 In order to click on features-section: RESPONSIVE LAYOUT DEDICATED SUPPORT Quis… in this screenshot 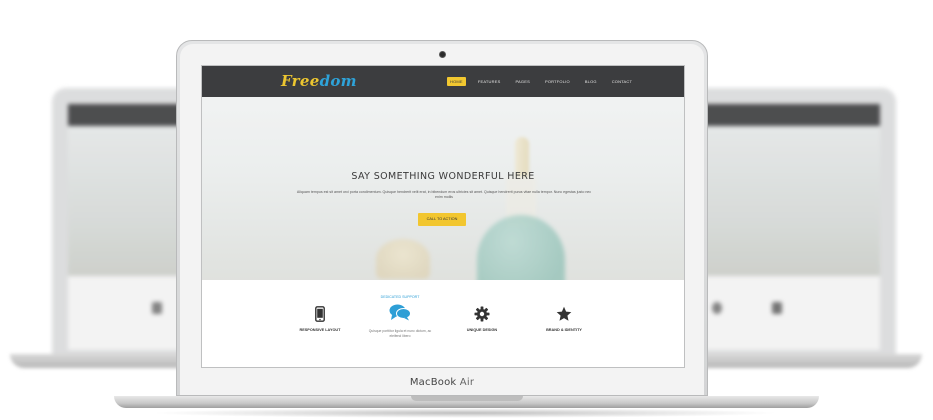, I will do `click(443, 323)`.